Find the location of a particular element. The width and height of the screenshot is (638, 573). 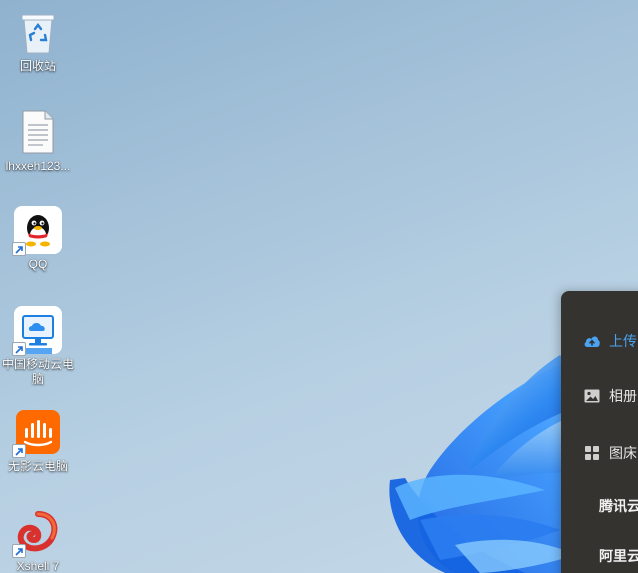

desktop-icon-china-mobile-cloud-pc: 中国移动云电脑 is located at coordinates (38, 346).